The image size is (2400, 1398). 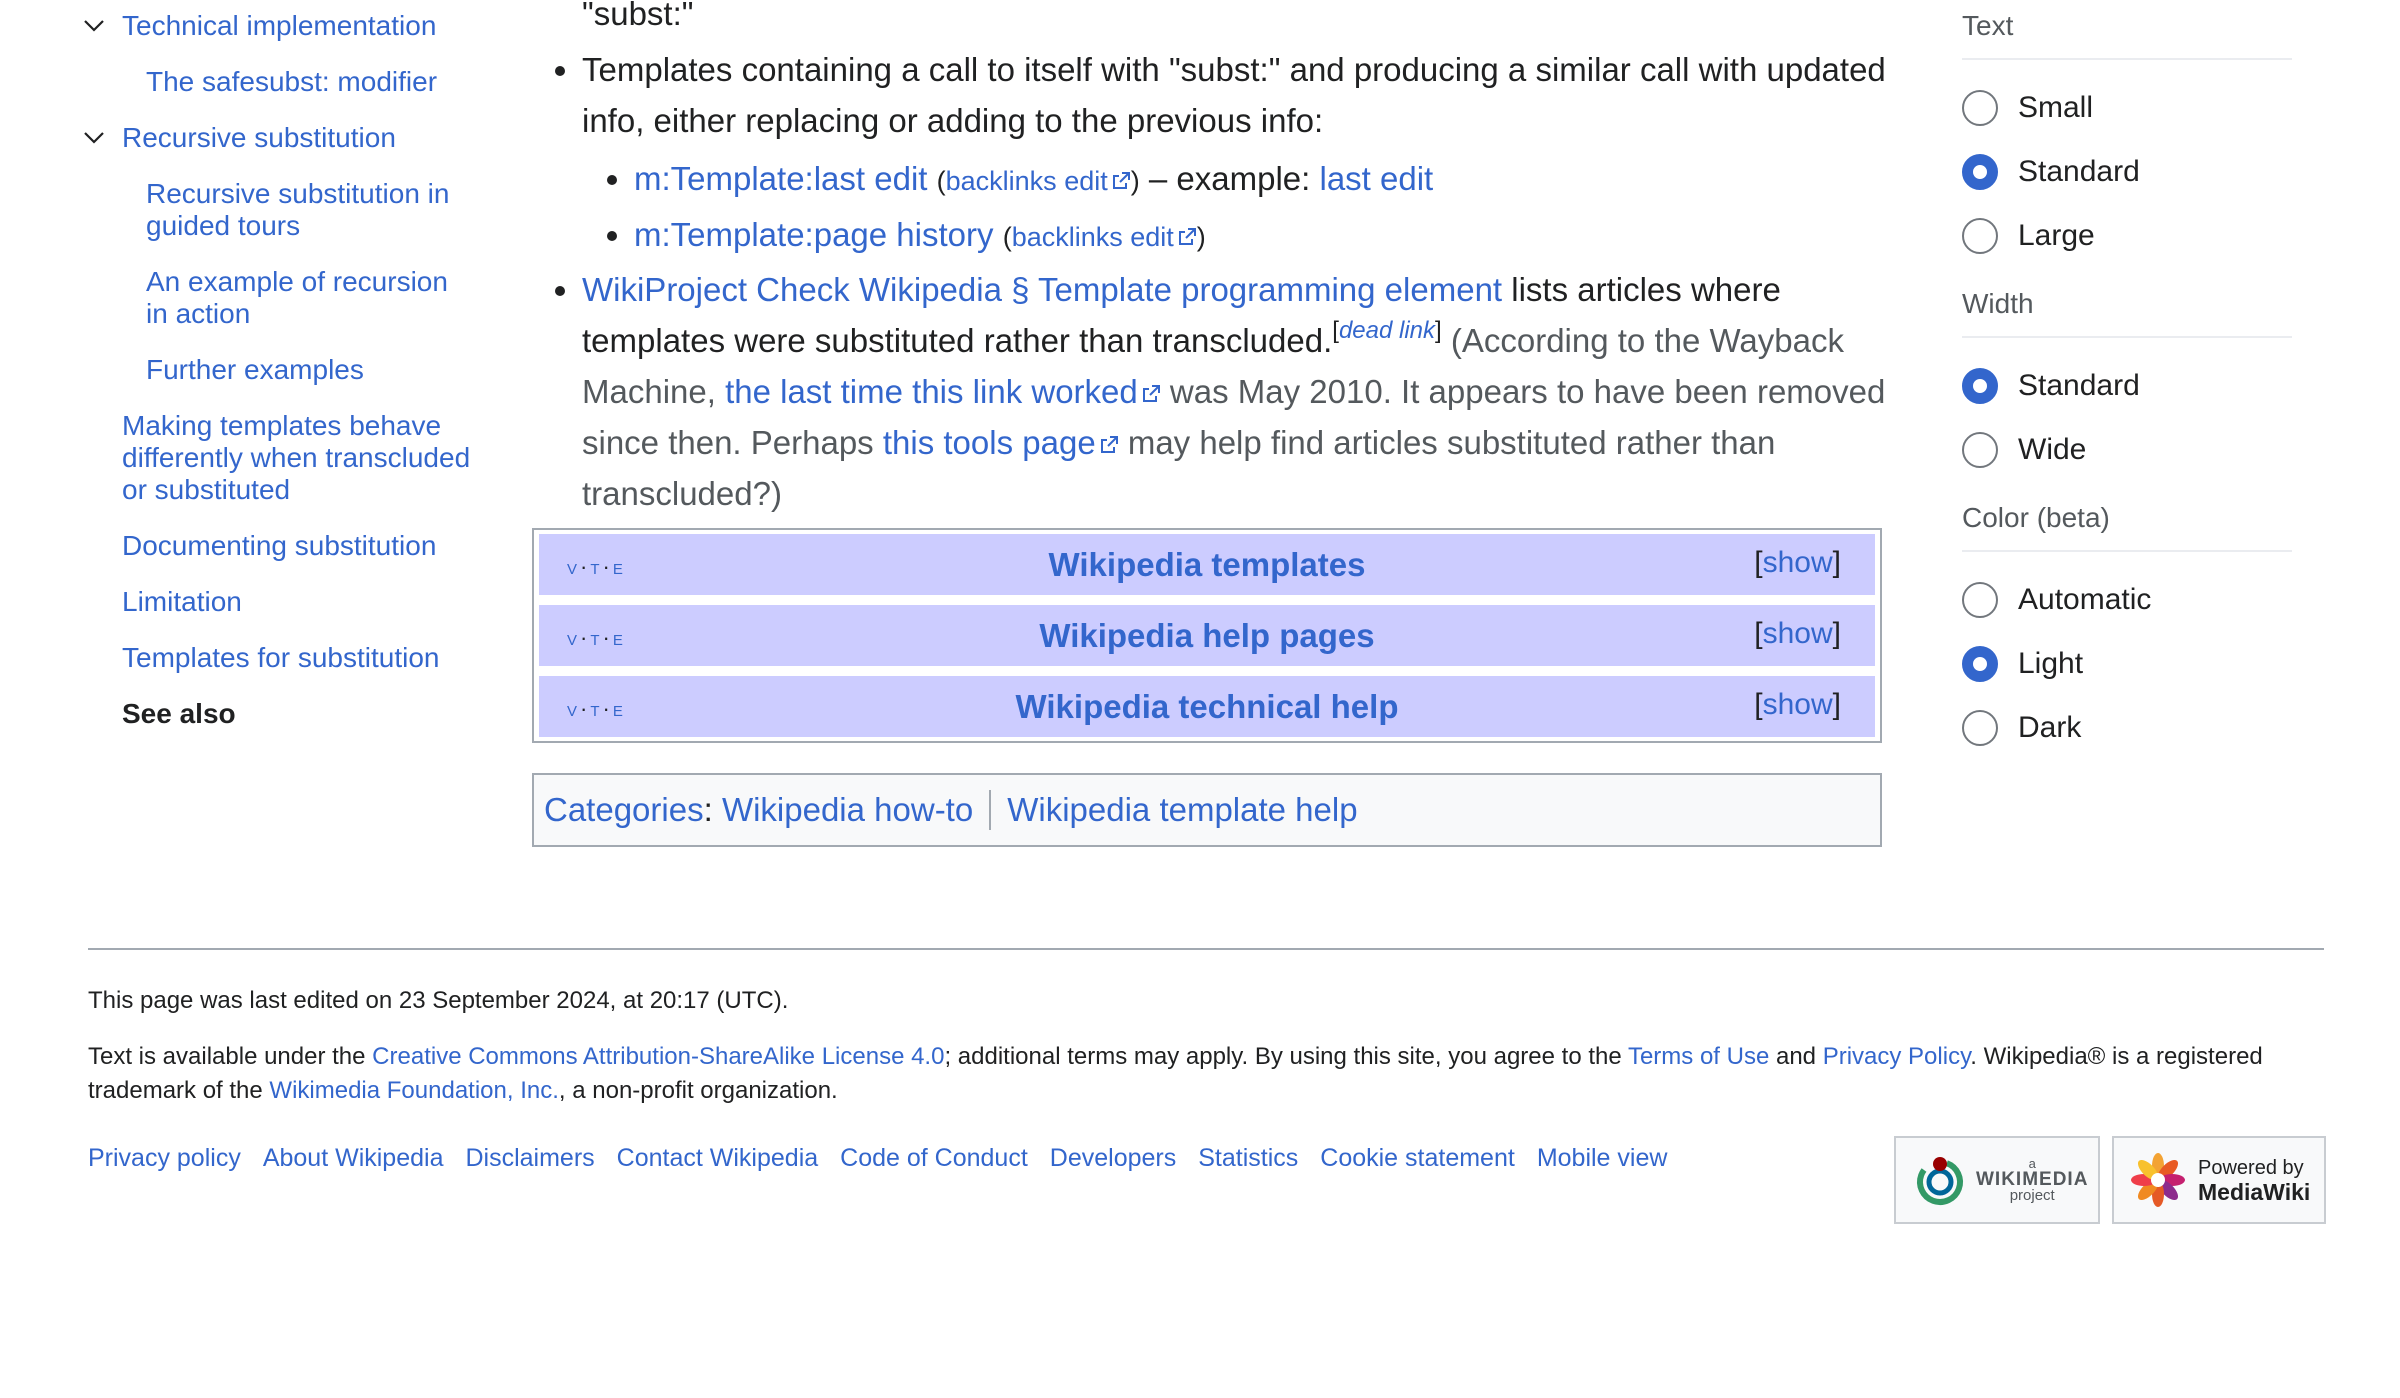 What do you see at coordinates (717, 1158) in the screenshot?
I see `footer-link: Contact Wikipedia` at bounding box center [717, 1158].